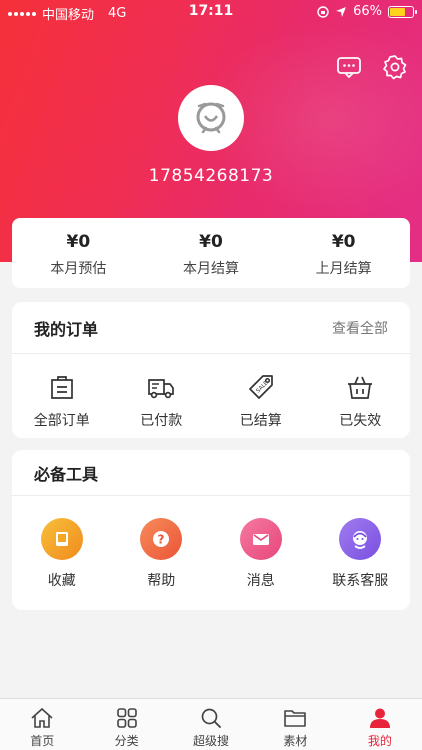  Describe the element at coordinates (161, 389) in the screenshot. I see `truck-icon` at that location.